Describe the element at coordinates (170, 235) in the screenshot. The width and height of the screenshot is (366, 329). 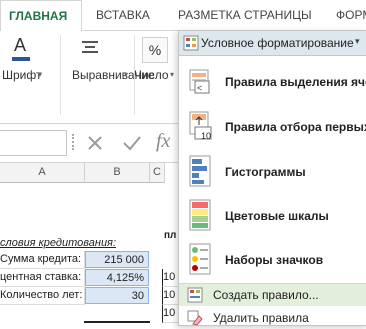
I see `column-d-fragment: пл` at that location.